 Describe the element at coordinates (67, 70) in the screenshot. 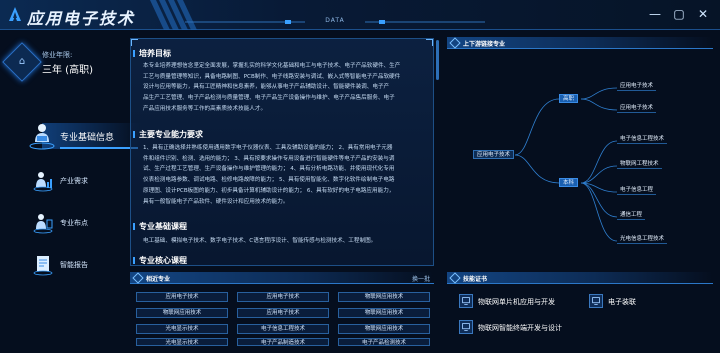

I see `enrollment-value: 三年 (高职)` at that location.